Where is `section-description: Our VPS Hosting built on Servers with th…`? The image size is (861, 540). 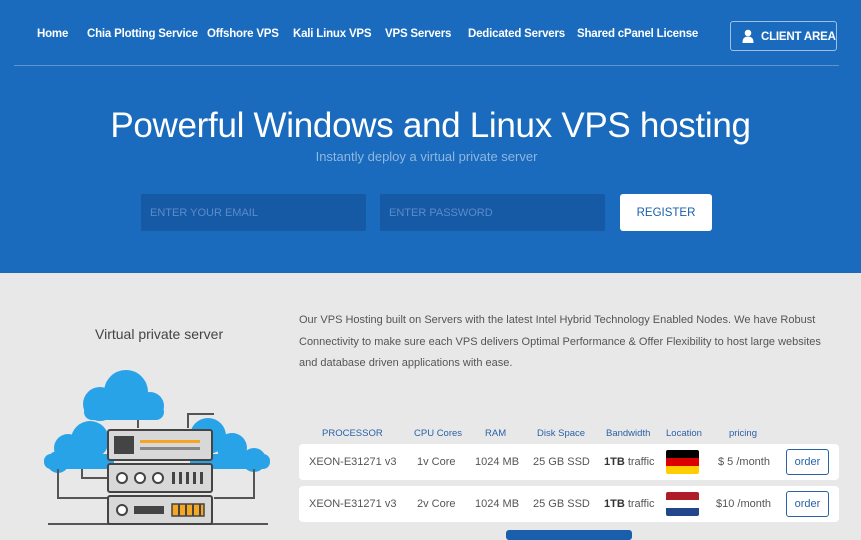
section-description: Our VPS Hosting built on Servers with th… is located at coordinates (560, 341).